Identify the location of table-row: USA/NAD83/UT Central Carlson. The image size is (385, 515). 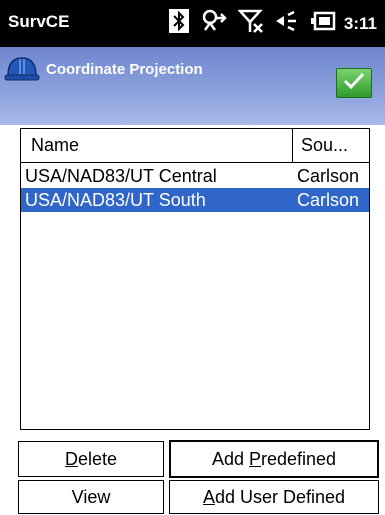
(195, 176).